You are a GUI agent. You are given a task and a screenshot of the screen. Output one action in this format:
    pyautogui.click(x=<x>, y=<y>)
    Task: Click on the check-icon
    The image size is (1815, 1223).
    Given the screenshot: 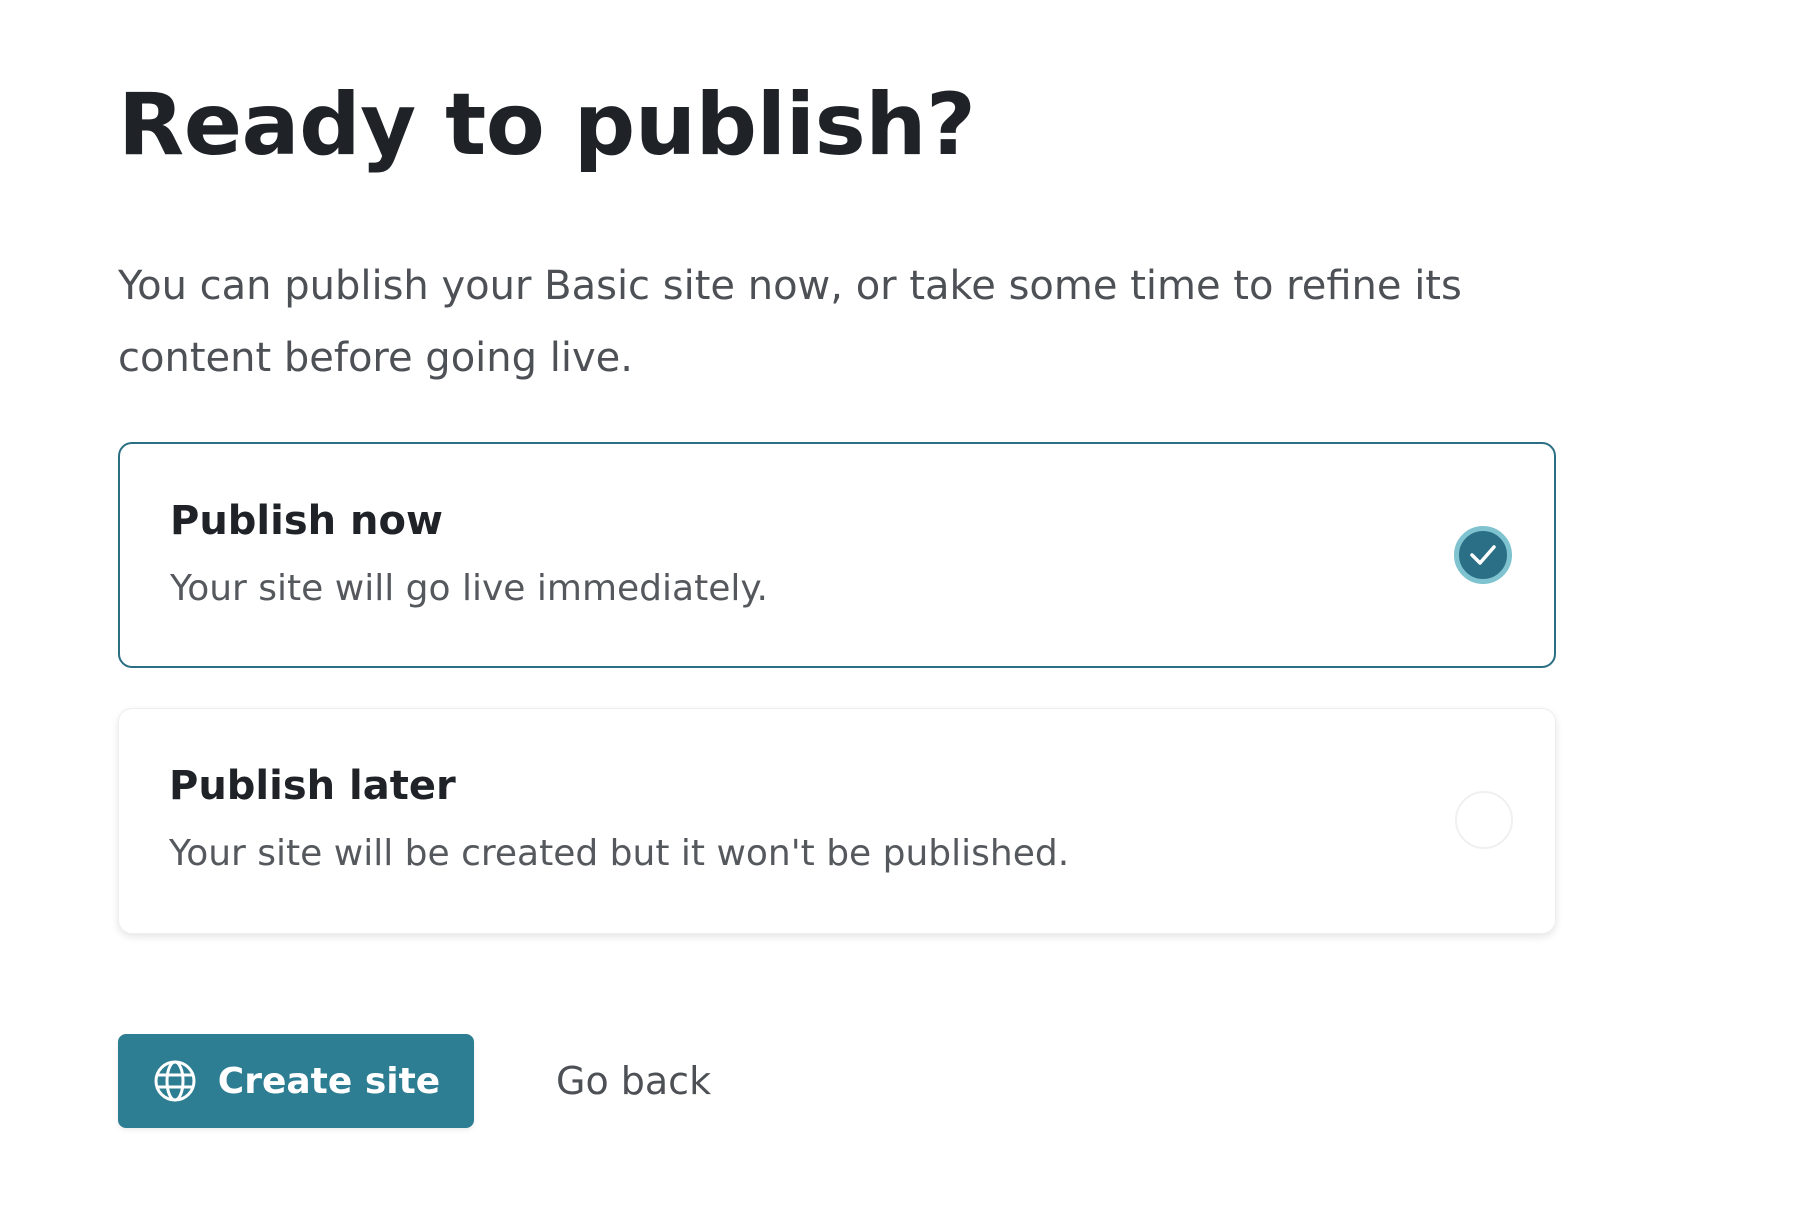 What is the action you would take?
    pyautogui.click(x=1483, y=555)
    